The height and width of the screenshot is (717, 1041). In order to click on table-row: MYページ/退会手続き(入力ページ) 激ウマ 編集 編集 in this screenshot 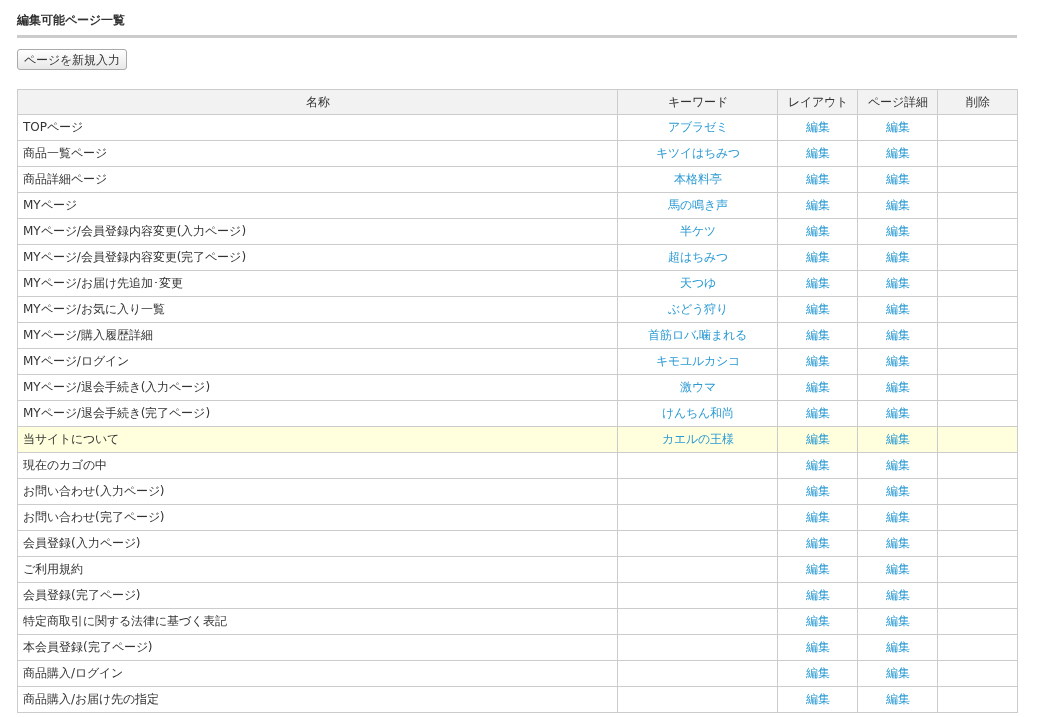, I will do `click(517, 387)`.